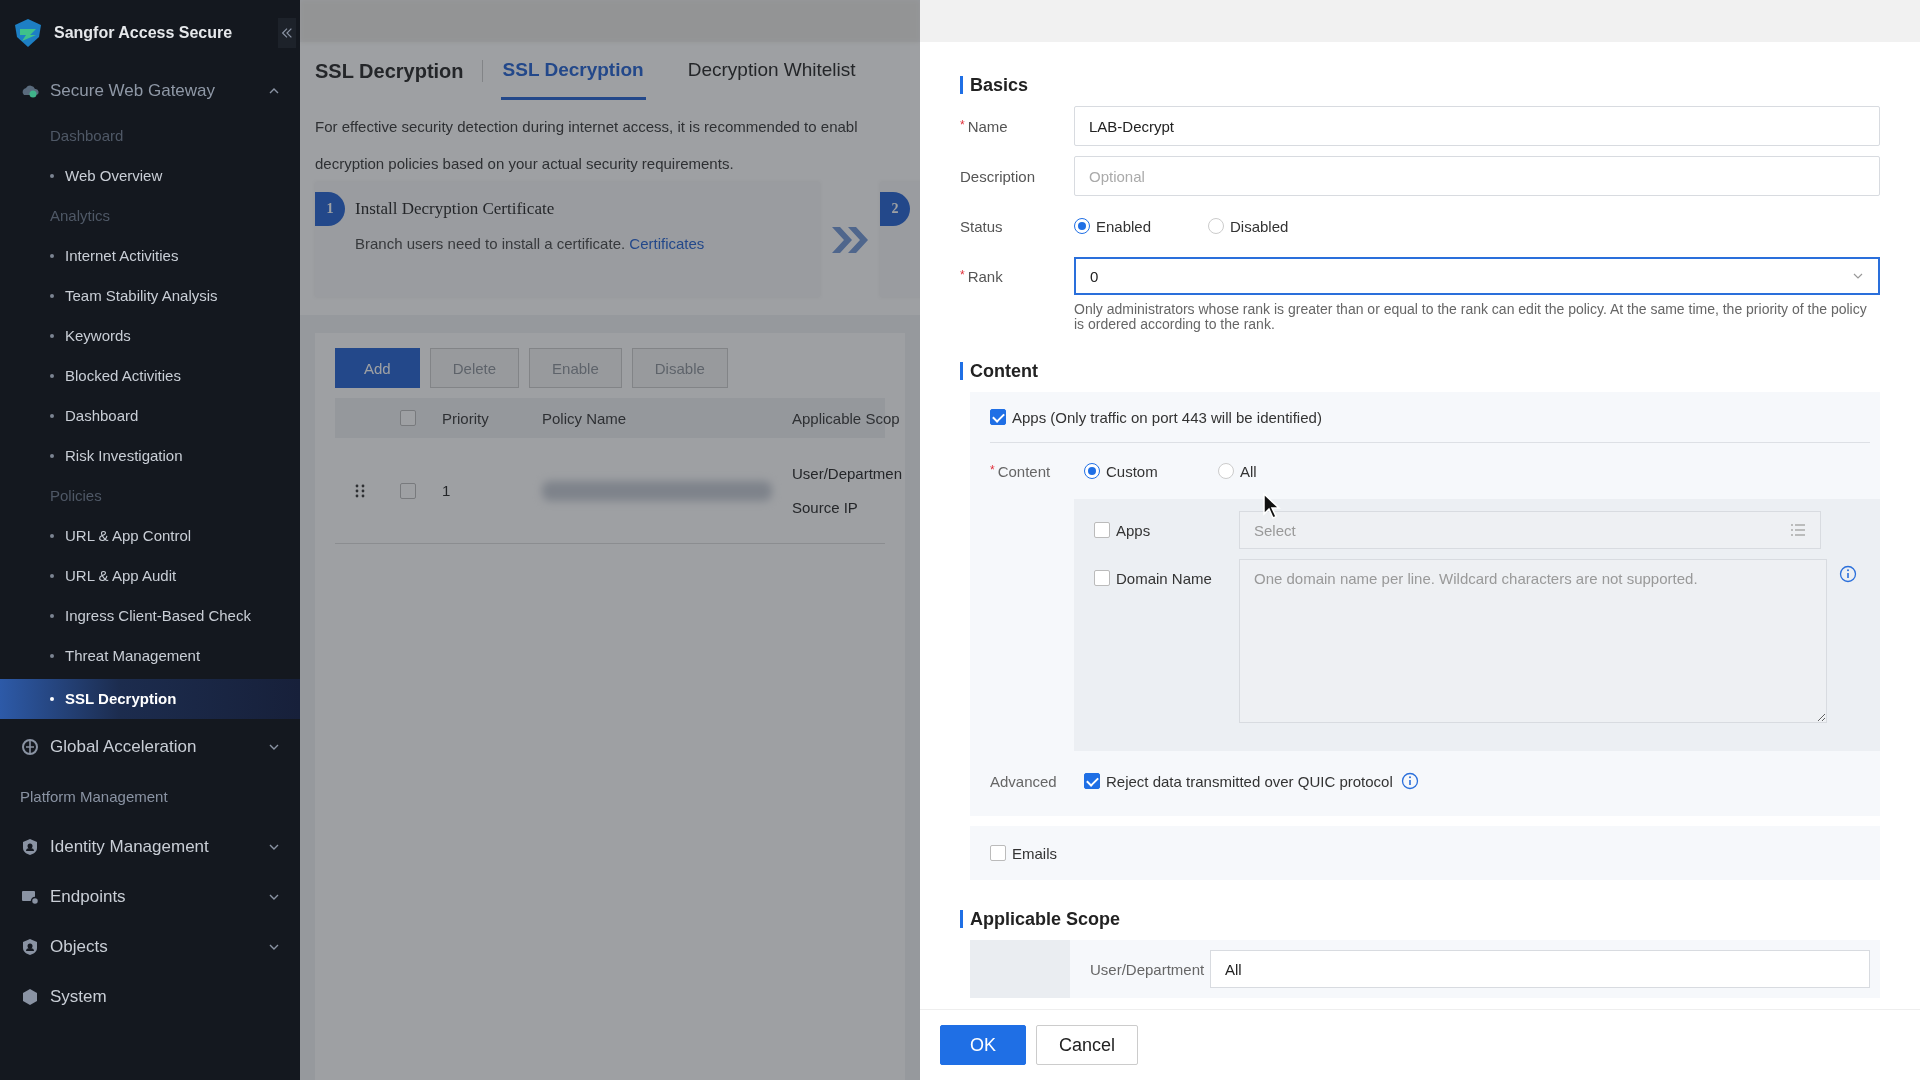 The width and height of the screenshot is (1920, 1080). What do you see at coordinates (1238, 781) in the screenshot?
I see `checkbox-option: Reject data transmitted over QUIC protocol` at bounding box center [1238, 781].